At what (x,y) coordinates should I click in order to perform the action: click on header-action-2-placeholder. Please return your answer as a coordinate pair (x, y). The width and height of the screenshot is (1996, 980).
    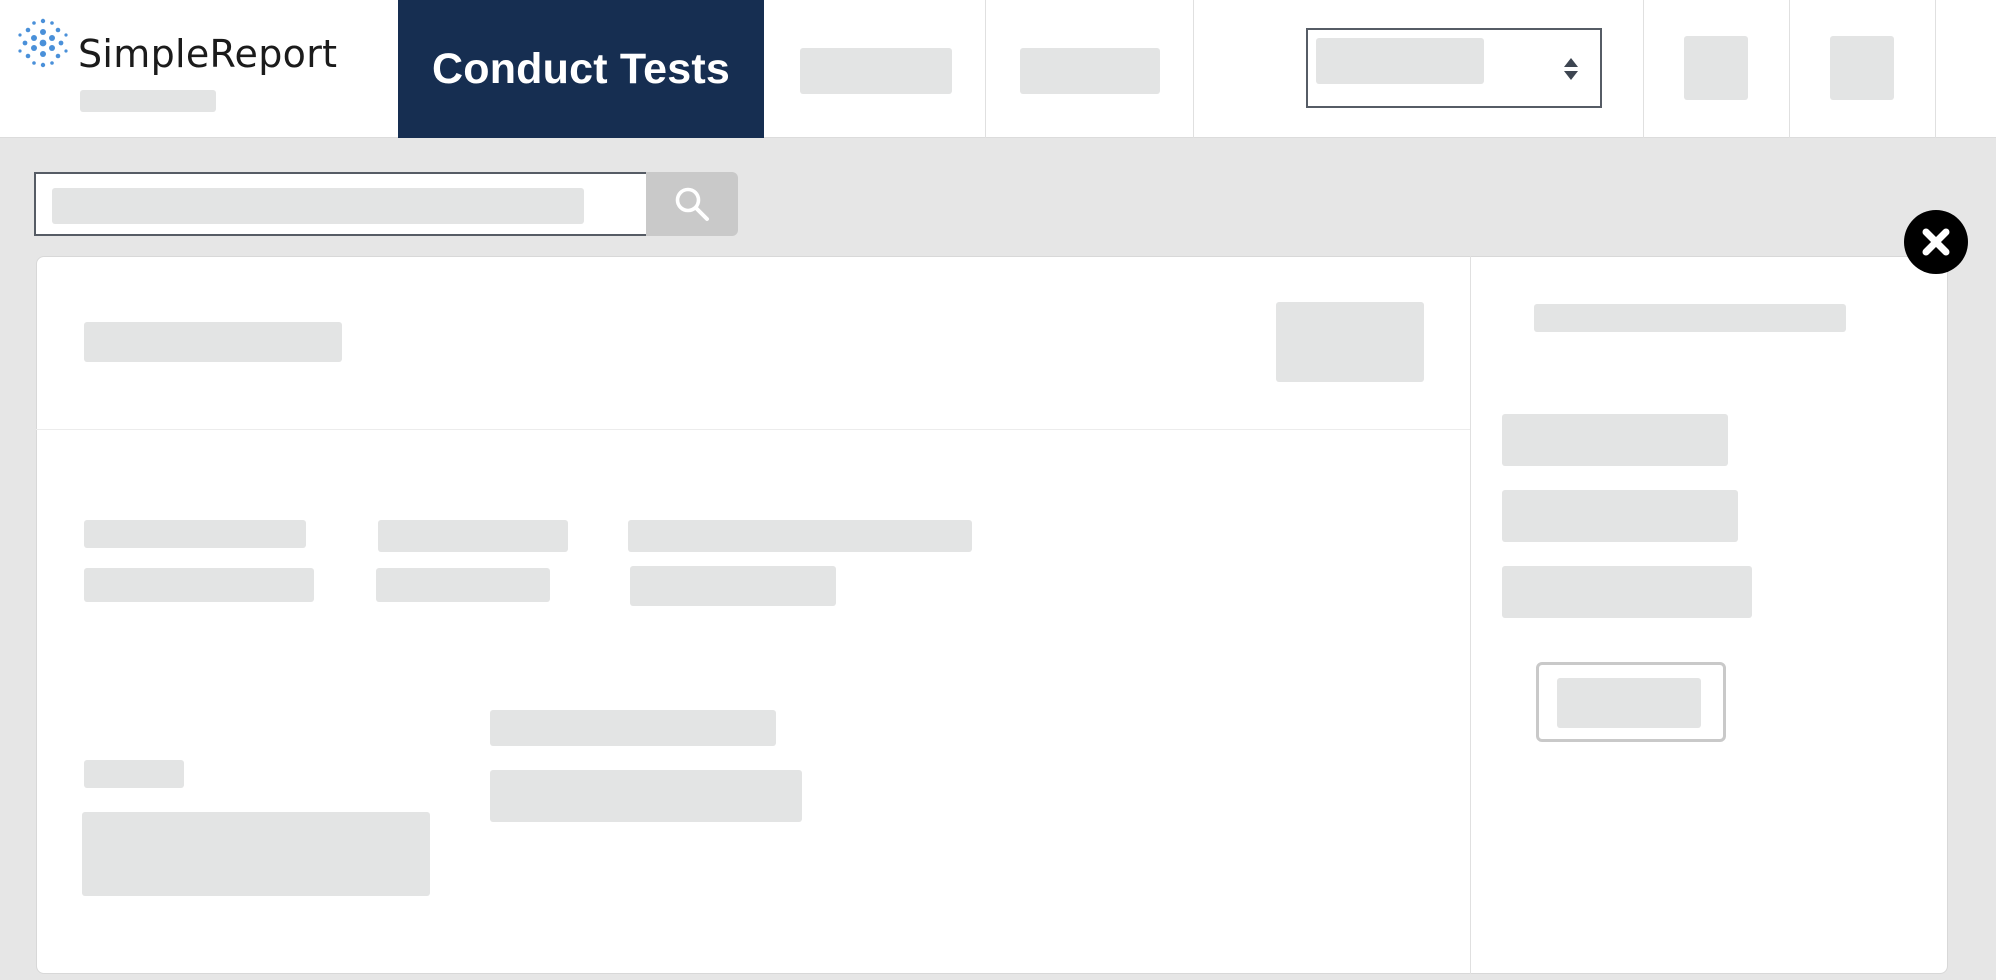
    Looking at the image, I should click on (1862, 68).